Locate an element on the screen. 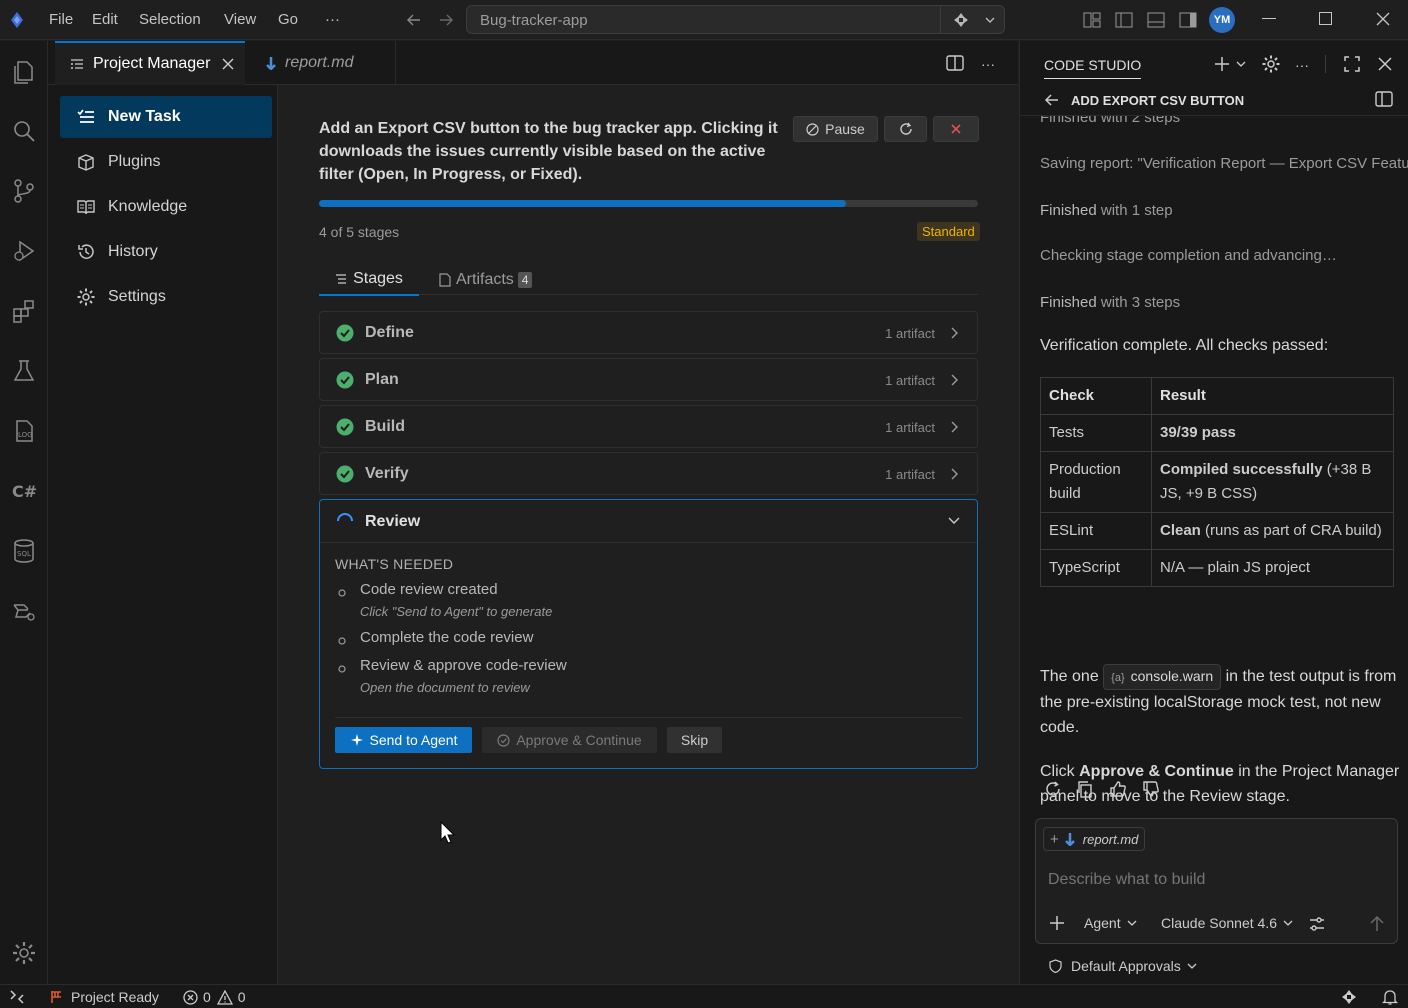  requirement-title: Complete the code review is located at coordinates (447, 637).